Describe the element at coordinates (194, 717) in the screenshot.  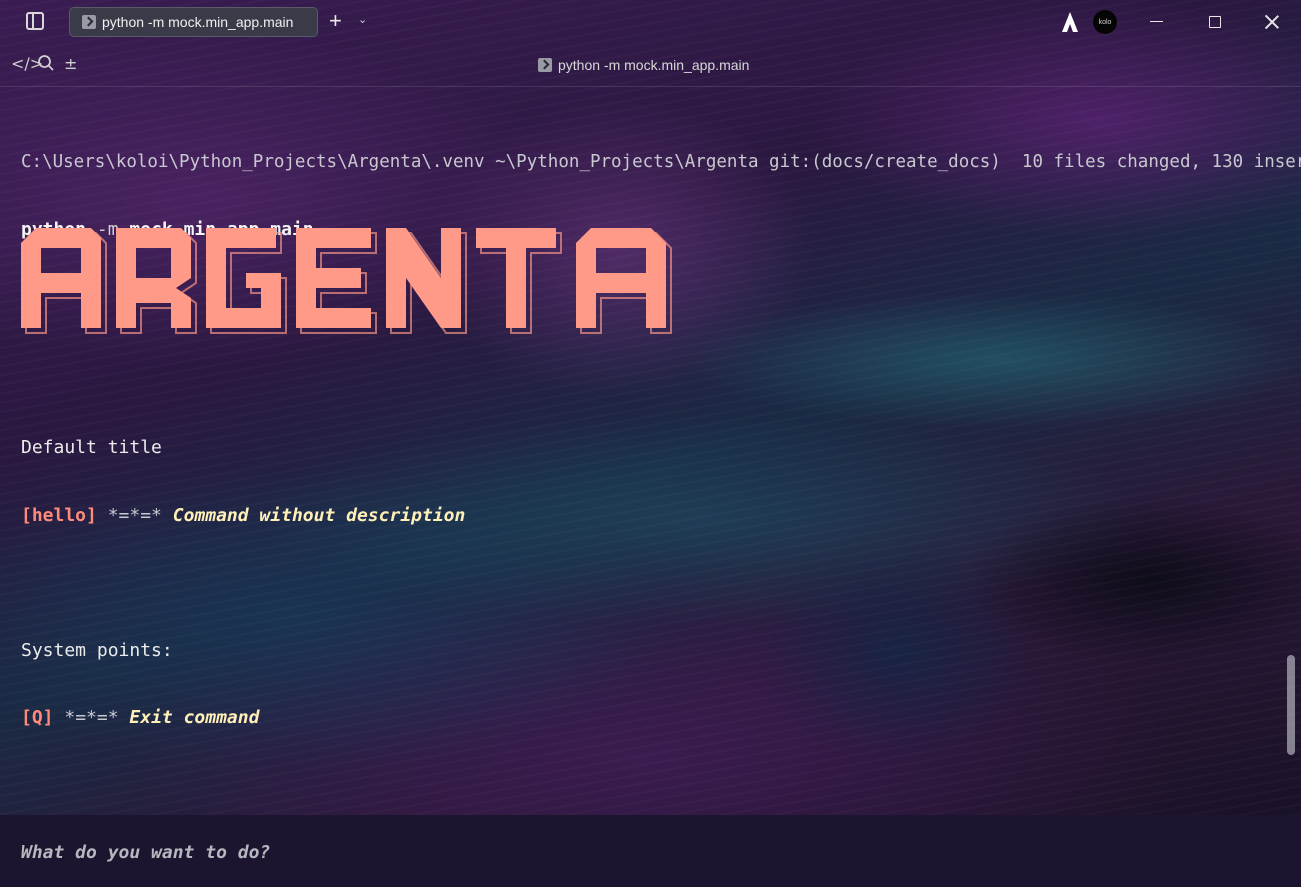
I see `command-description: Exit command` at that location.